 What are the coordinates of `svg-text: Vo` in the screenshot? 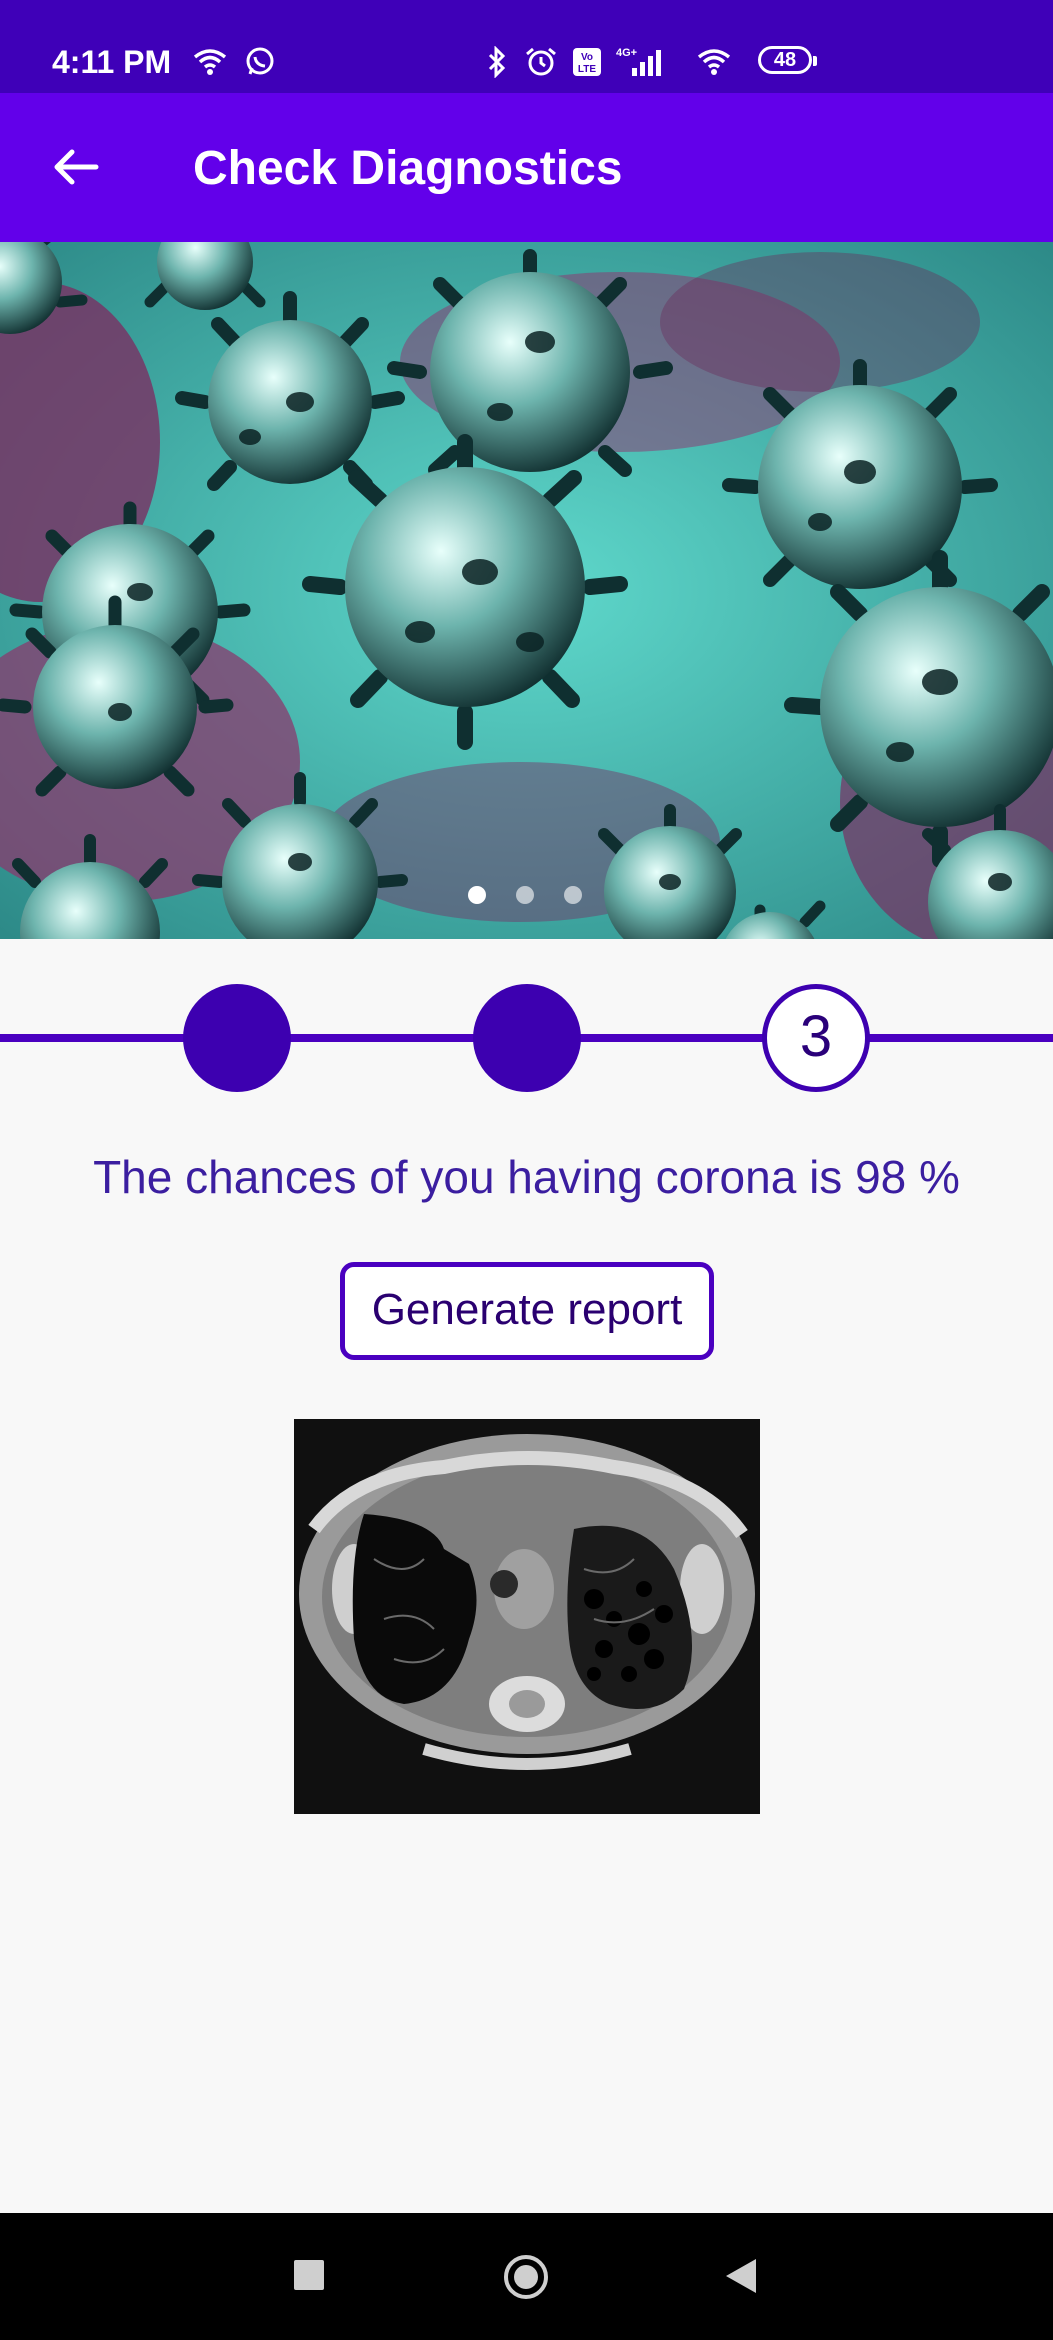 It's located at (587, 57).